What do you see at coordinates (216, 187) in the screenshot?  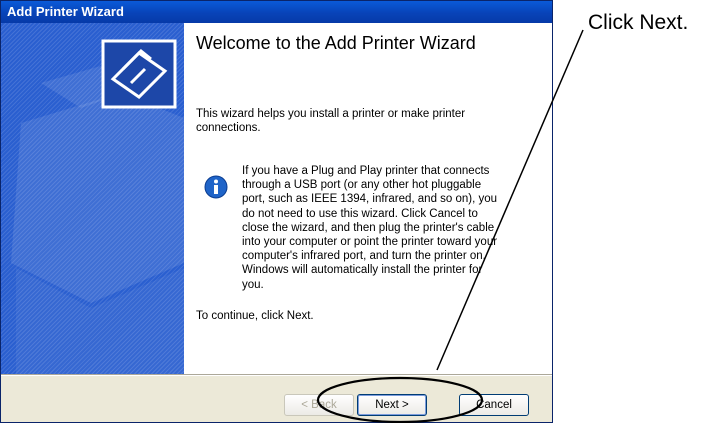 I see `info-icon` at bounding box center [216, 187].